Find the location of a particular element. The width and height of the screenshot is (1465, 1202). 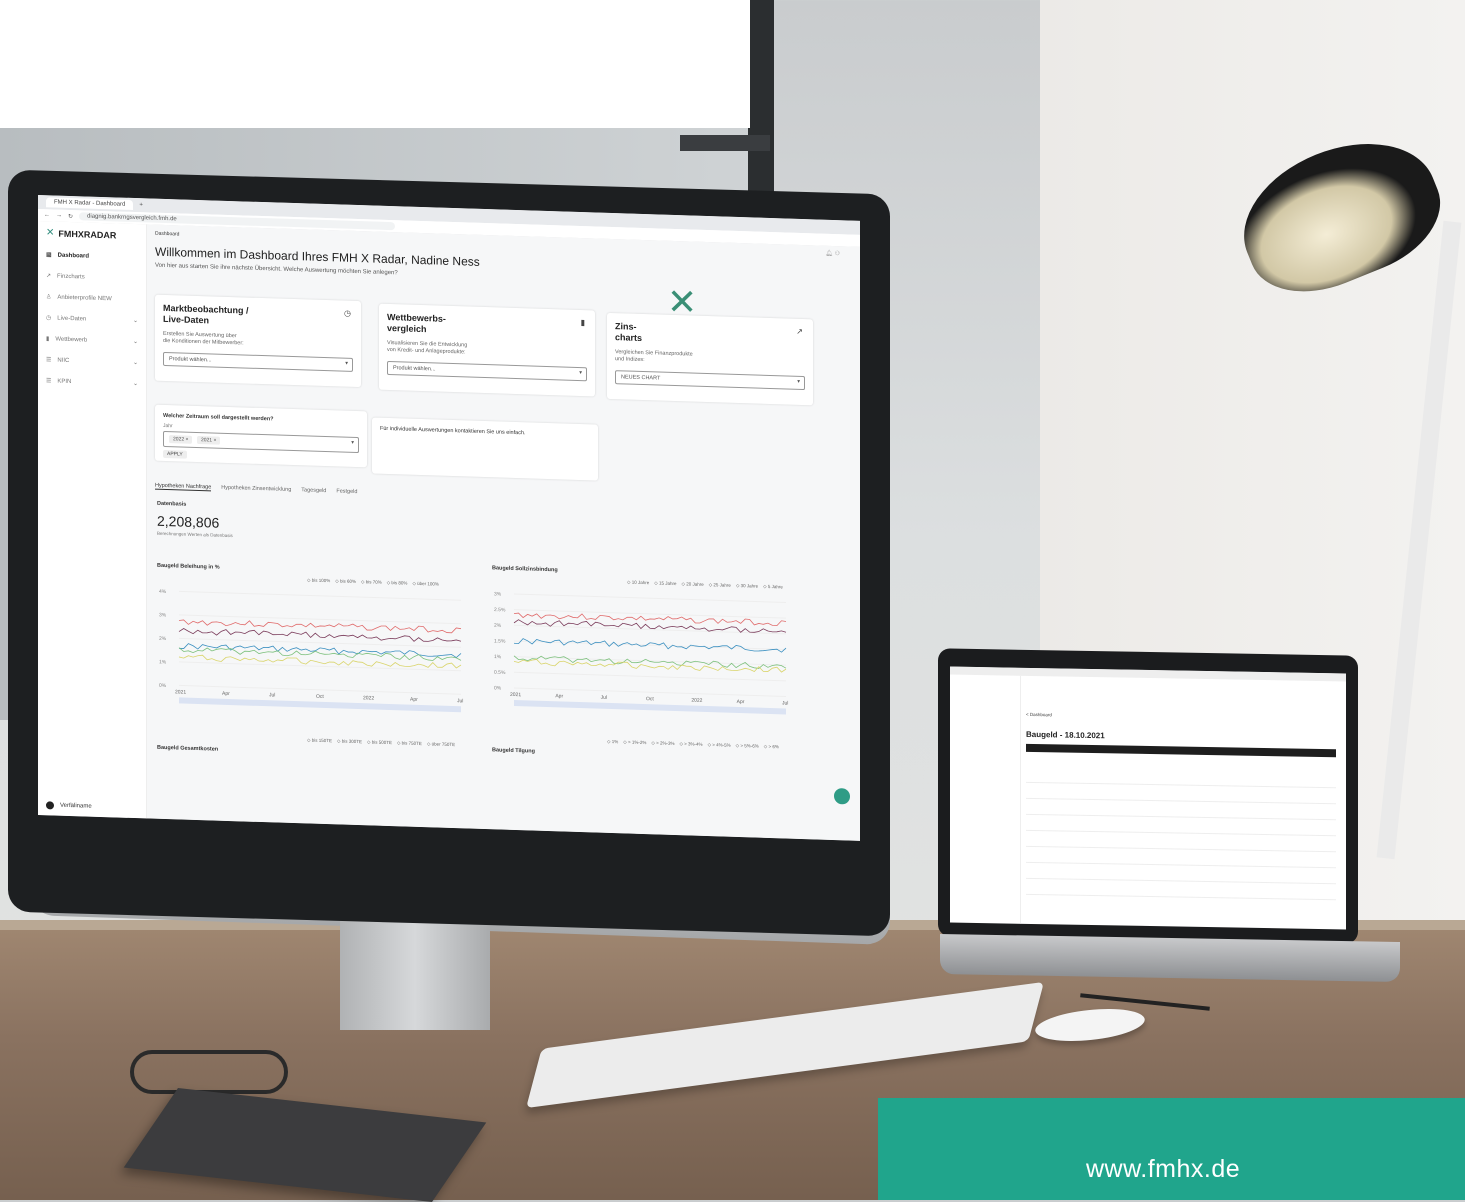

legend-item: ◇ 1% is located at coordinates (612, 742).